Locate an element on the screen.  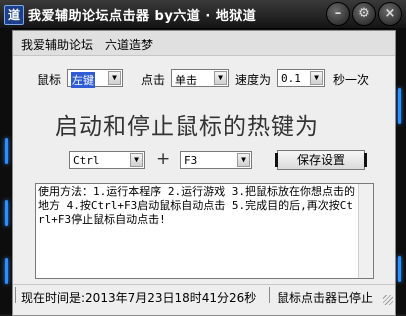
click-type-value: 单击 is located at coordinates (186, 80).